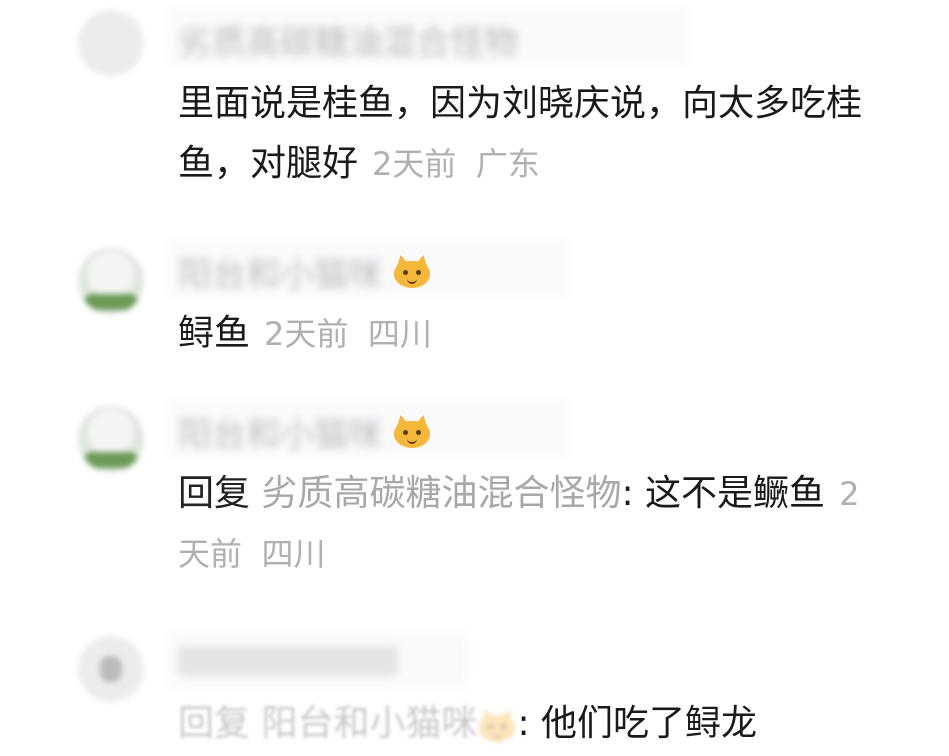  I want to click on reply-target: 阳台和小猫咪, so click(369, 723).